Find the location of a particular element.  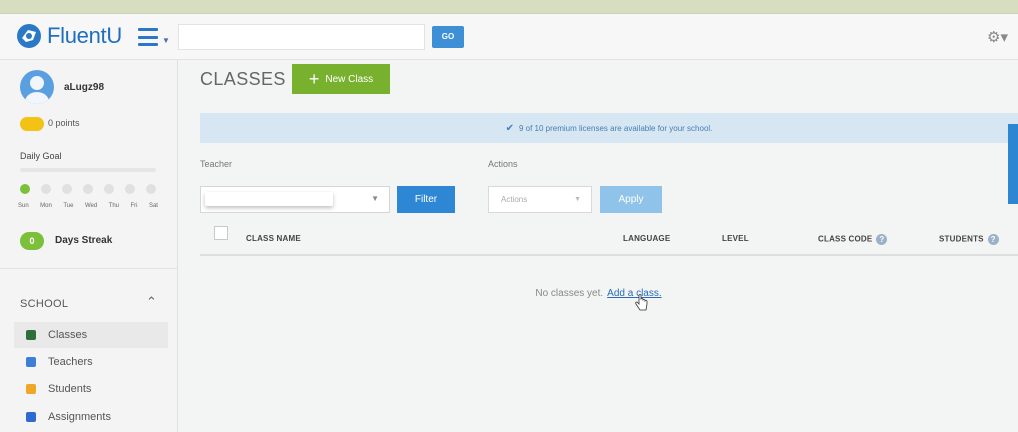

column-class-code: CLASS CODE? is located at coordinates (853, 239).